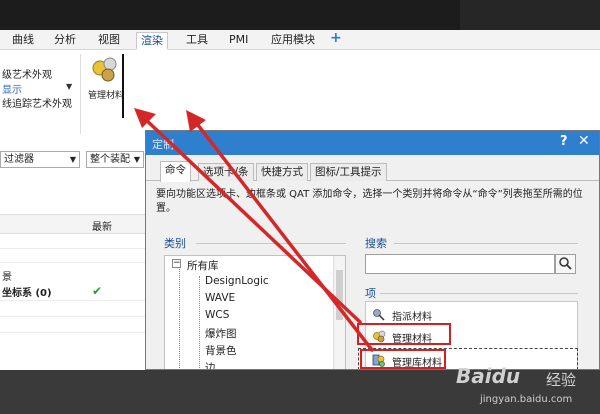 This screenshot has width=600, height=414. I want to click on tab-tools: 工具, so click(197, 41).